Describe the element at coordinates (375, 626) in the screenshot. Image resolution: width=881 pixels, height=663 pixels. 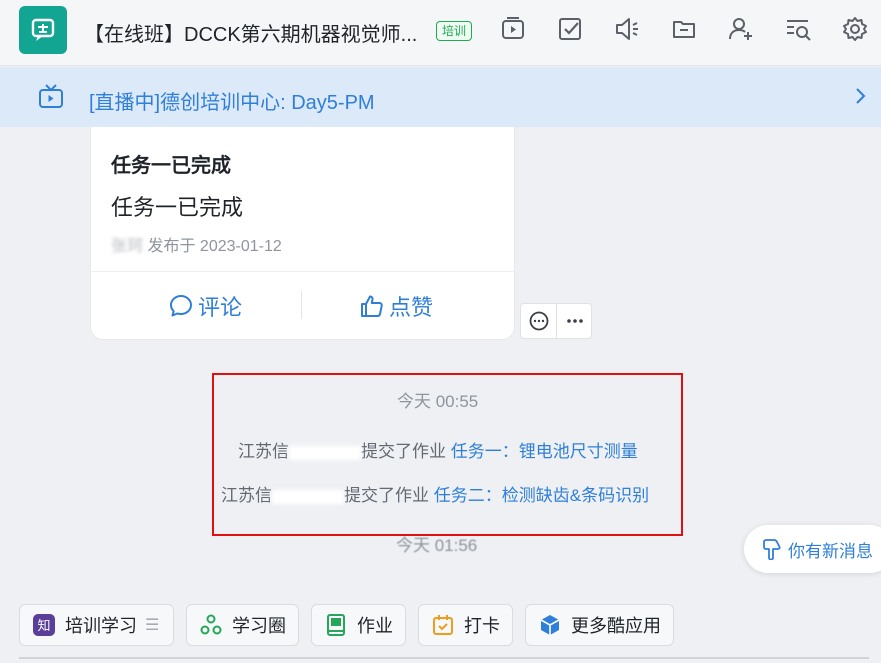
I see `app-label: 作业` at that location.